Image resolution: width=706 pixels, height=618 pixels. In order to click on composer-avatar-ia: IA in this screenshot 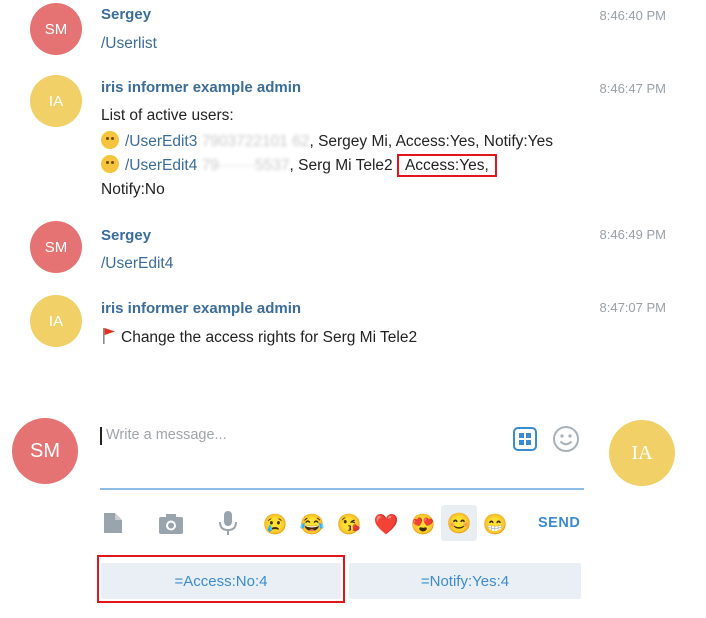, I will do `click(642, 453)`.